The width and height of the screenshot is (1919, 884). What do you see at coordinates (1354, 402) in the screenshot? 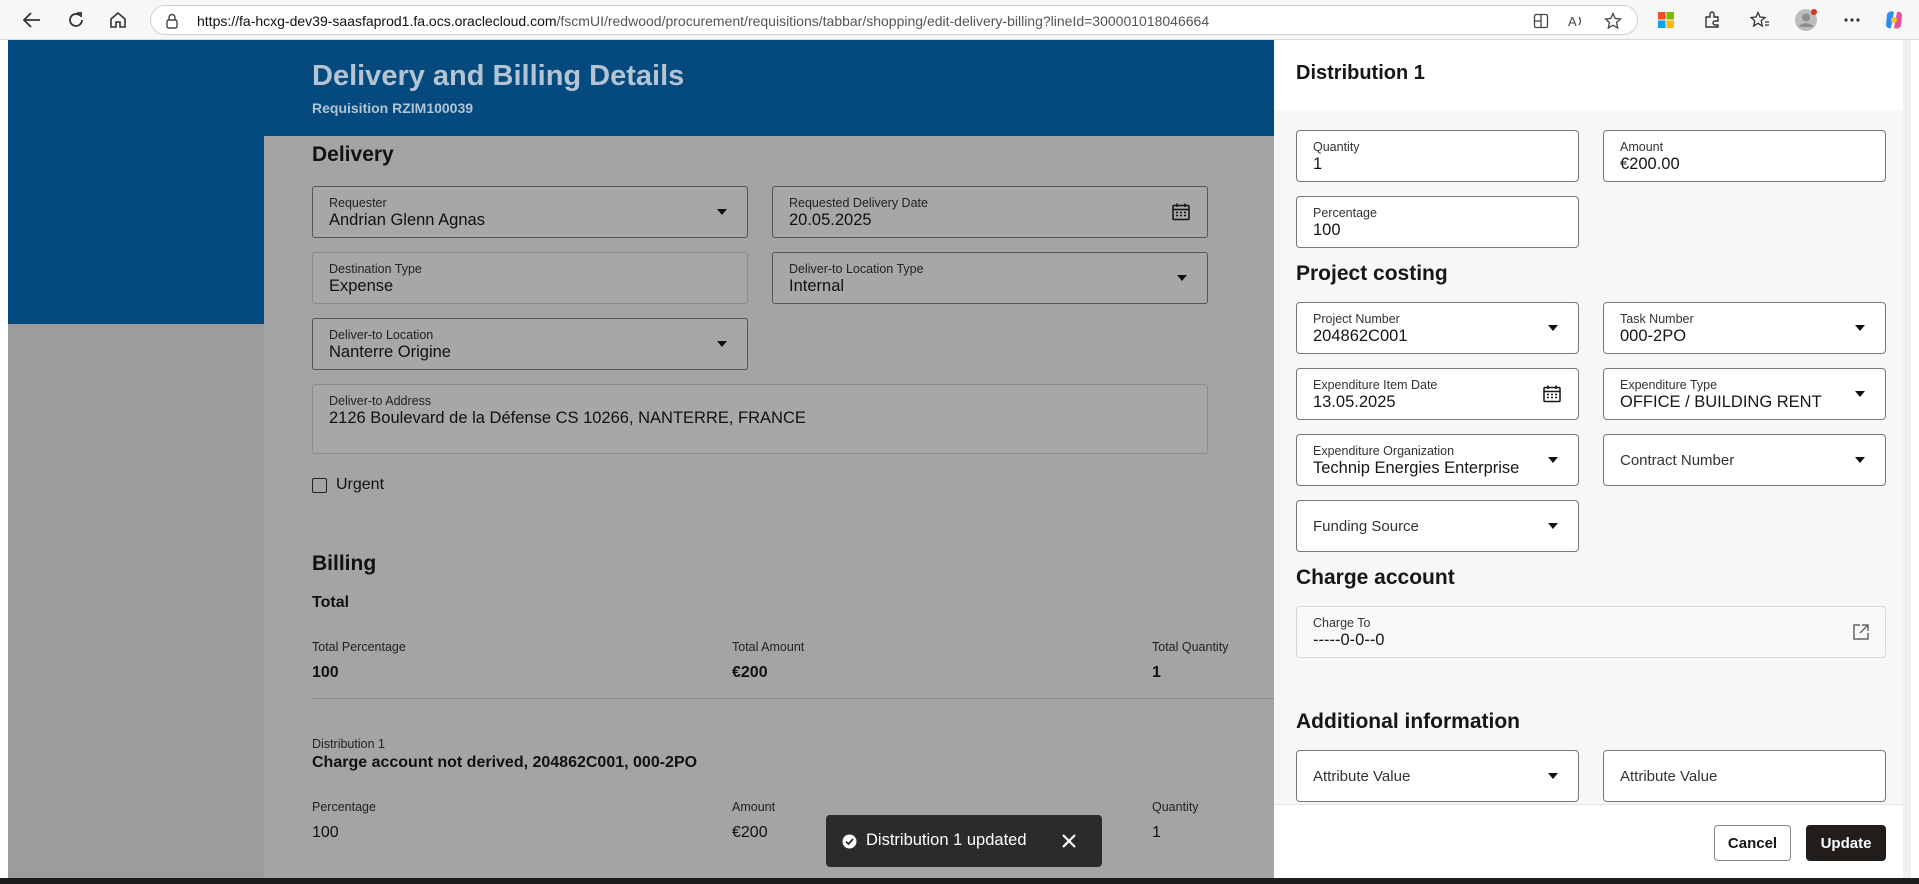
I see `expenditure-item-date-value: 13.05.2025` at bounding box center [1354, 402].